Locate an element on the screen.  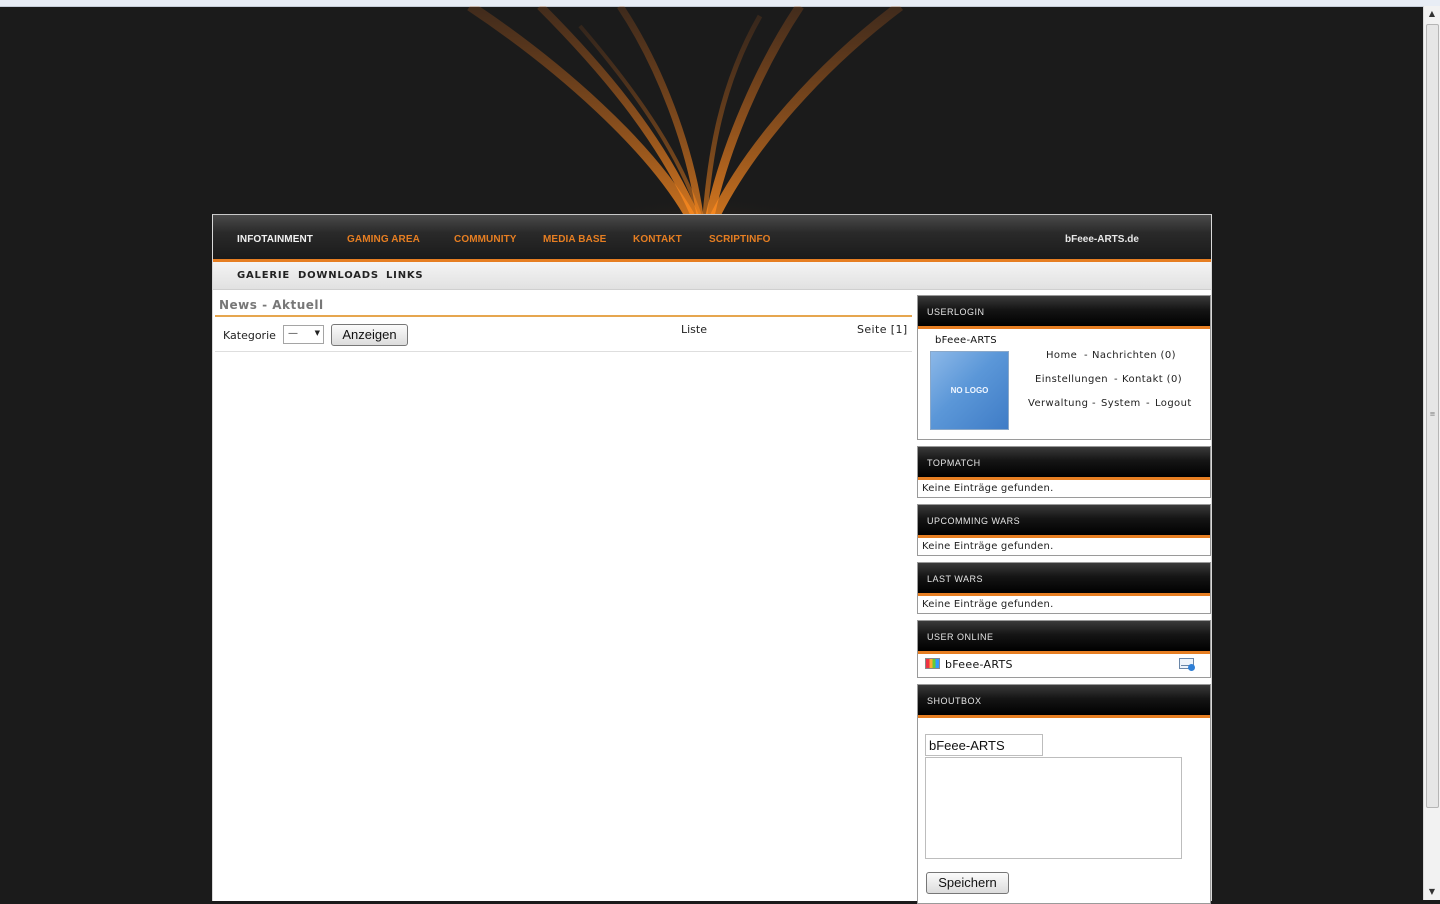
last-wars-title: LAST WARS is located at coordinates (955, 579).